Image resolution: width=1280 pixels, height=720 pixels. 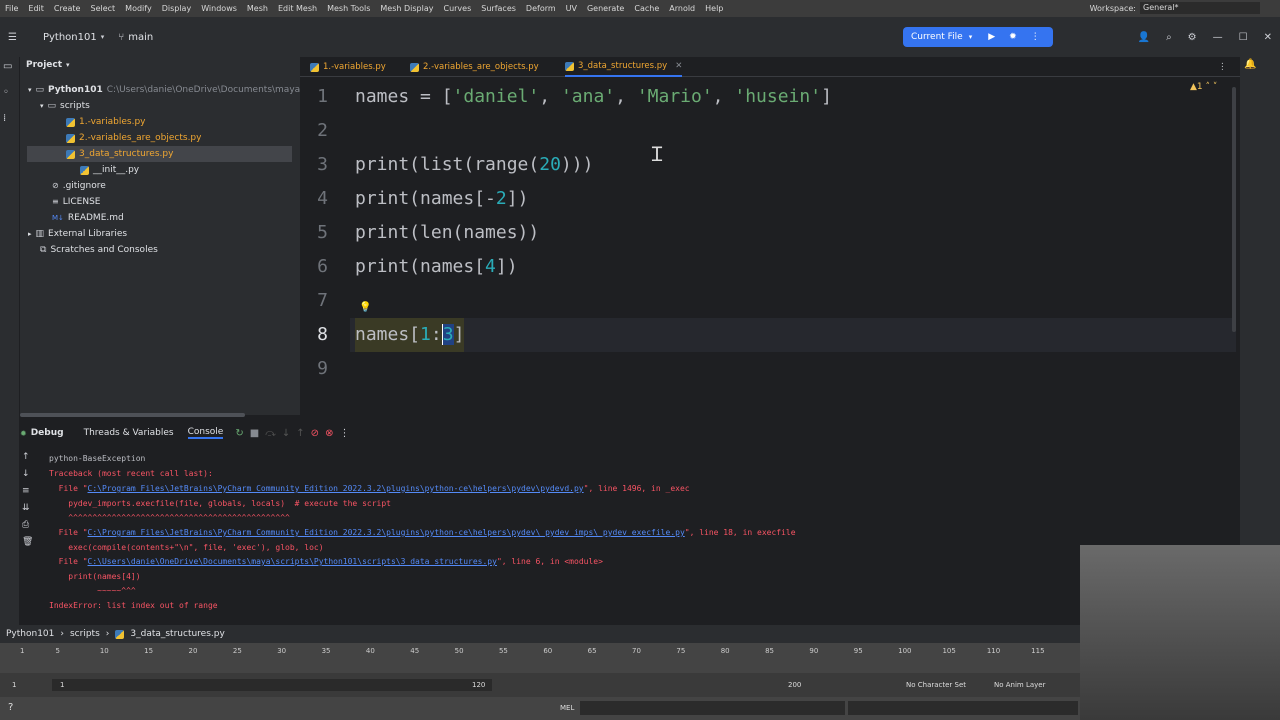 What do you see at coordinates (678, 66) in the screenshot?
I see `close-tab-icon: ✕` at bounding box center [678, 66].